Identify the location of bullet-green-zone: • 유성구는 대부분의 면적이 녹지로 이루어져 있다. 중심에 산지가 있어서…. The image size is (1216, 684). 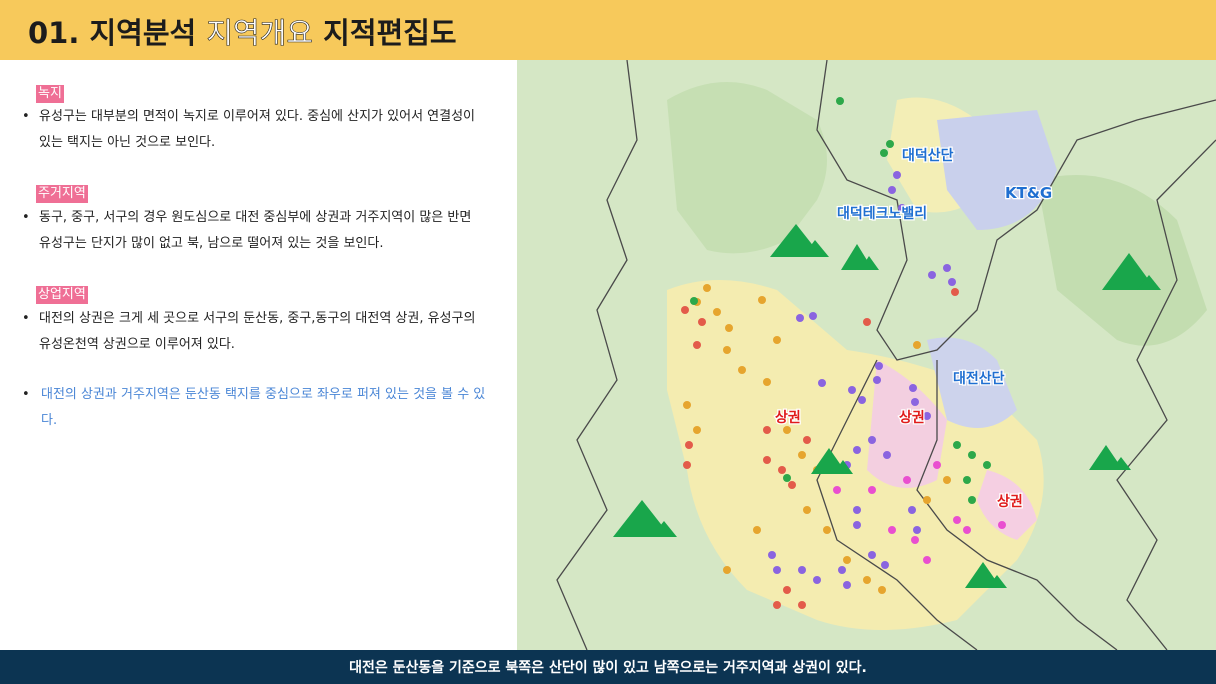
(254, 130).